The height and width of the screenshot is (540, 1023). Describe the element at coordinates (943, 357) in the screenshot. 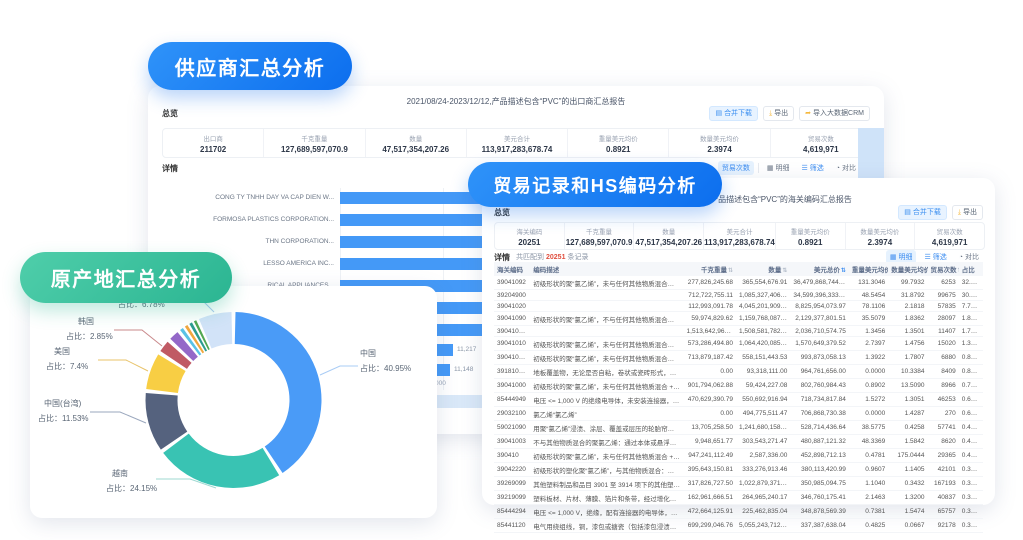

I see `value-cell: 6880` at that location.